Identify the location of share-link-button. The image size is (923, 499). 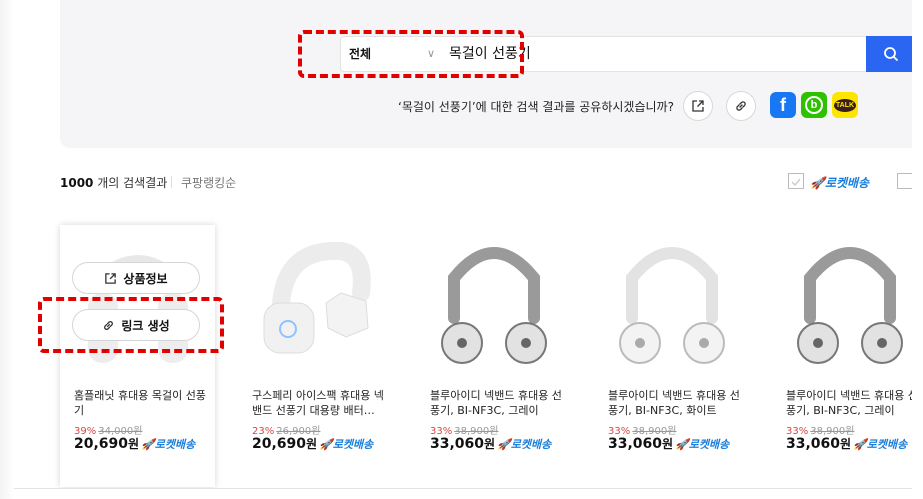
(741, 106).